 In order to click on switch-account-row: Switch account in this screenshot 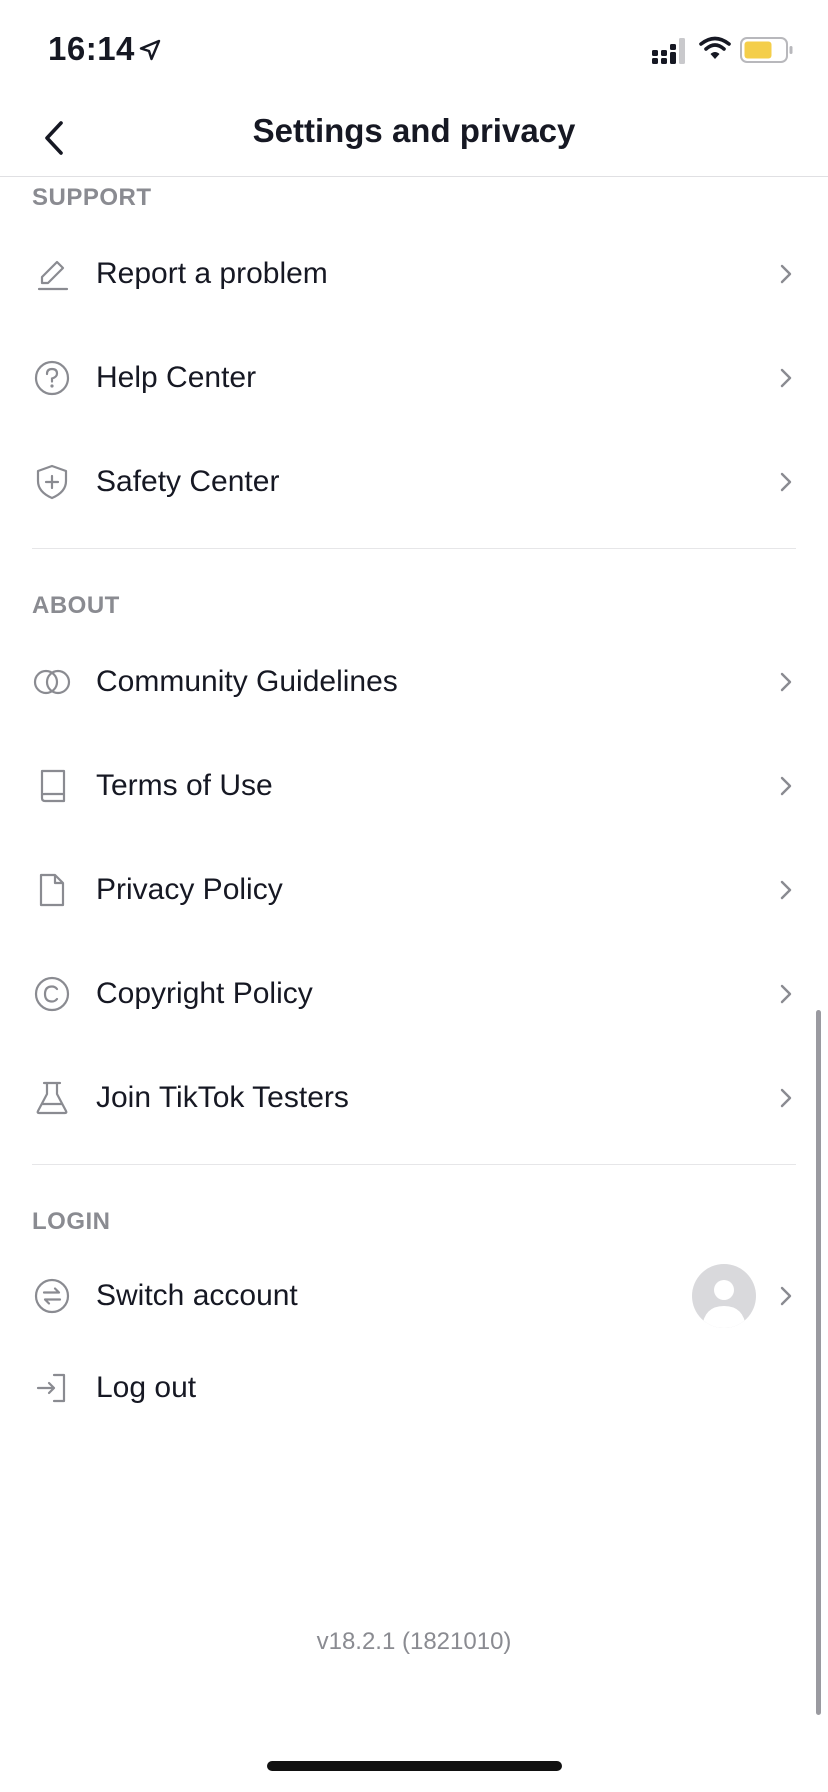, I will do `click(414, 1296)`.